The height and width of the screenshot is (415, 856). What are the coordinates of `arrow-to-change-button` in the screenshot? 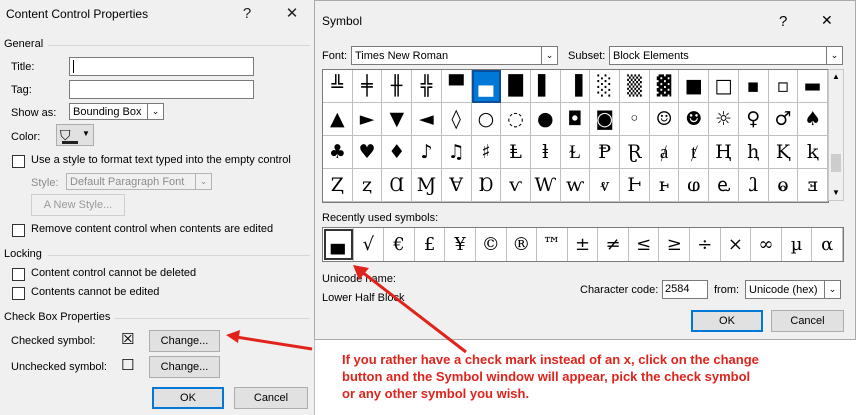 It's located at (274, 343).